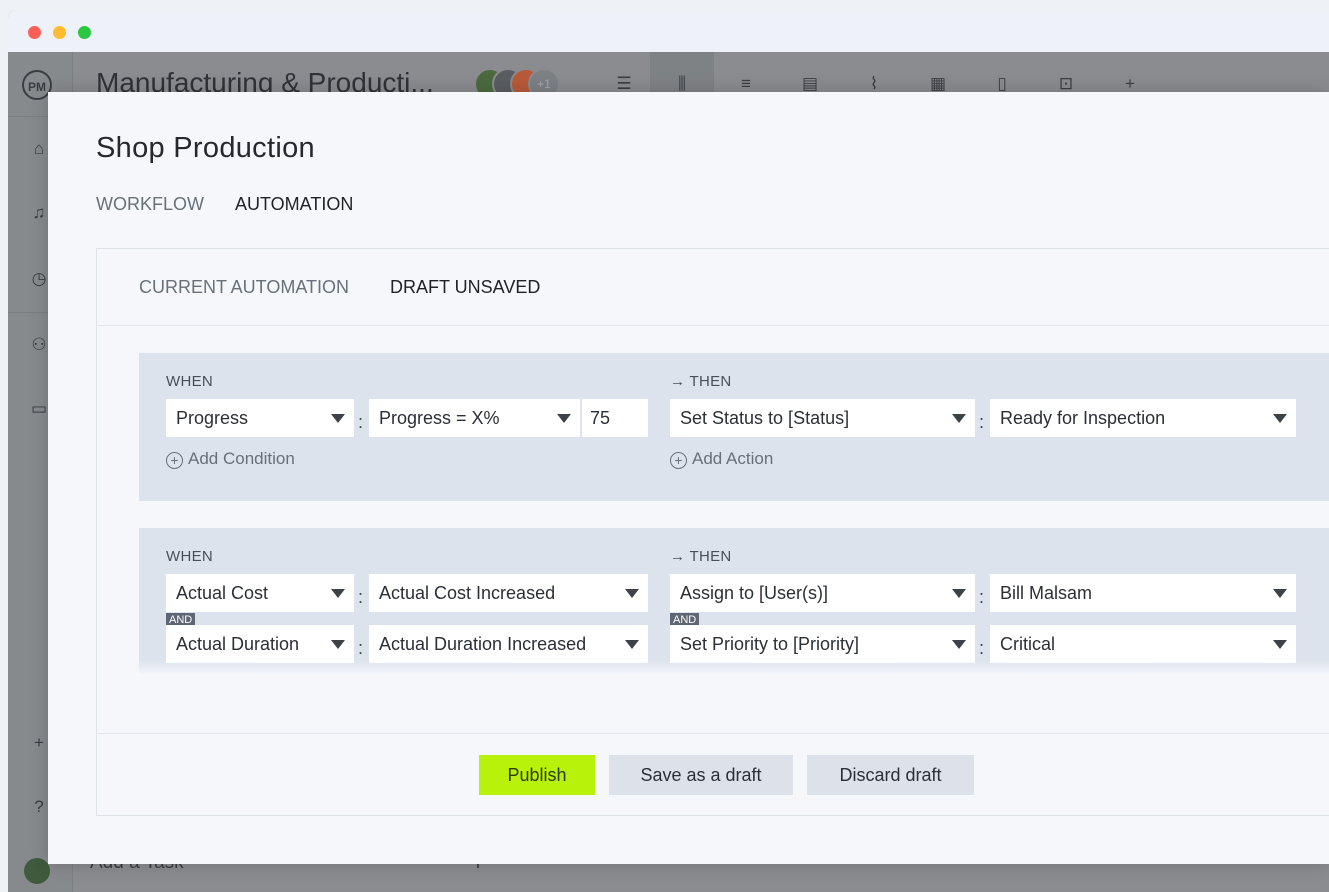  What do you see at coordinates (734, 667) in the screenshot?
I see `scroll-fade` at bounding box center [734, 667].